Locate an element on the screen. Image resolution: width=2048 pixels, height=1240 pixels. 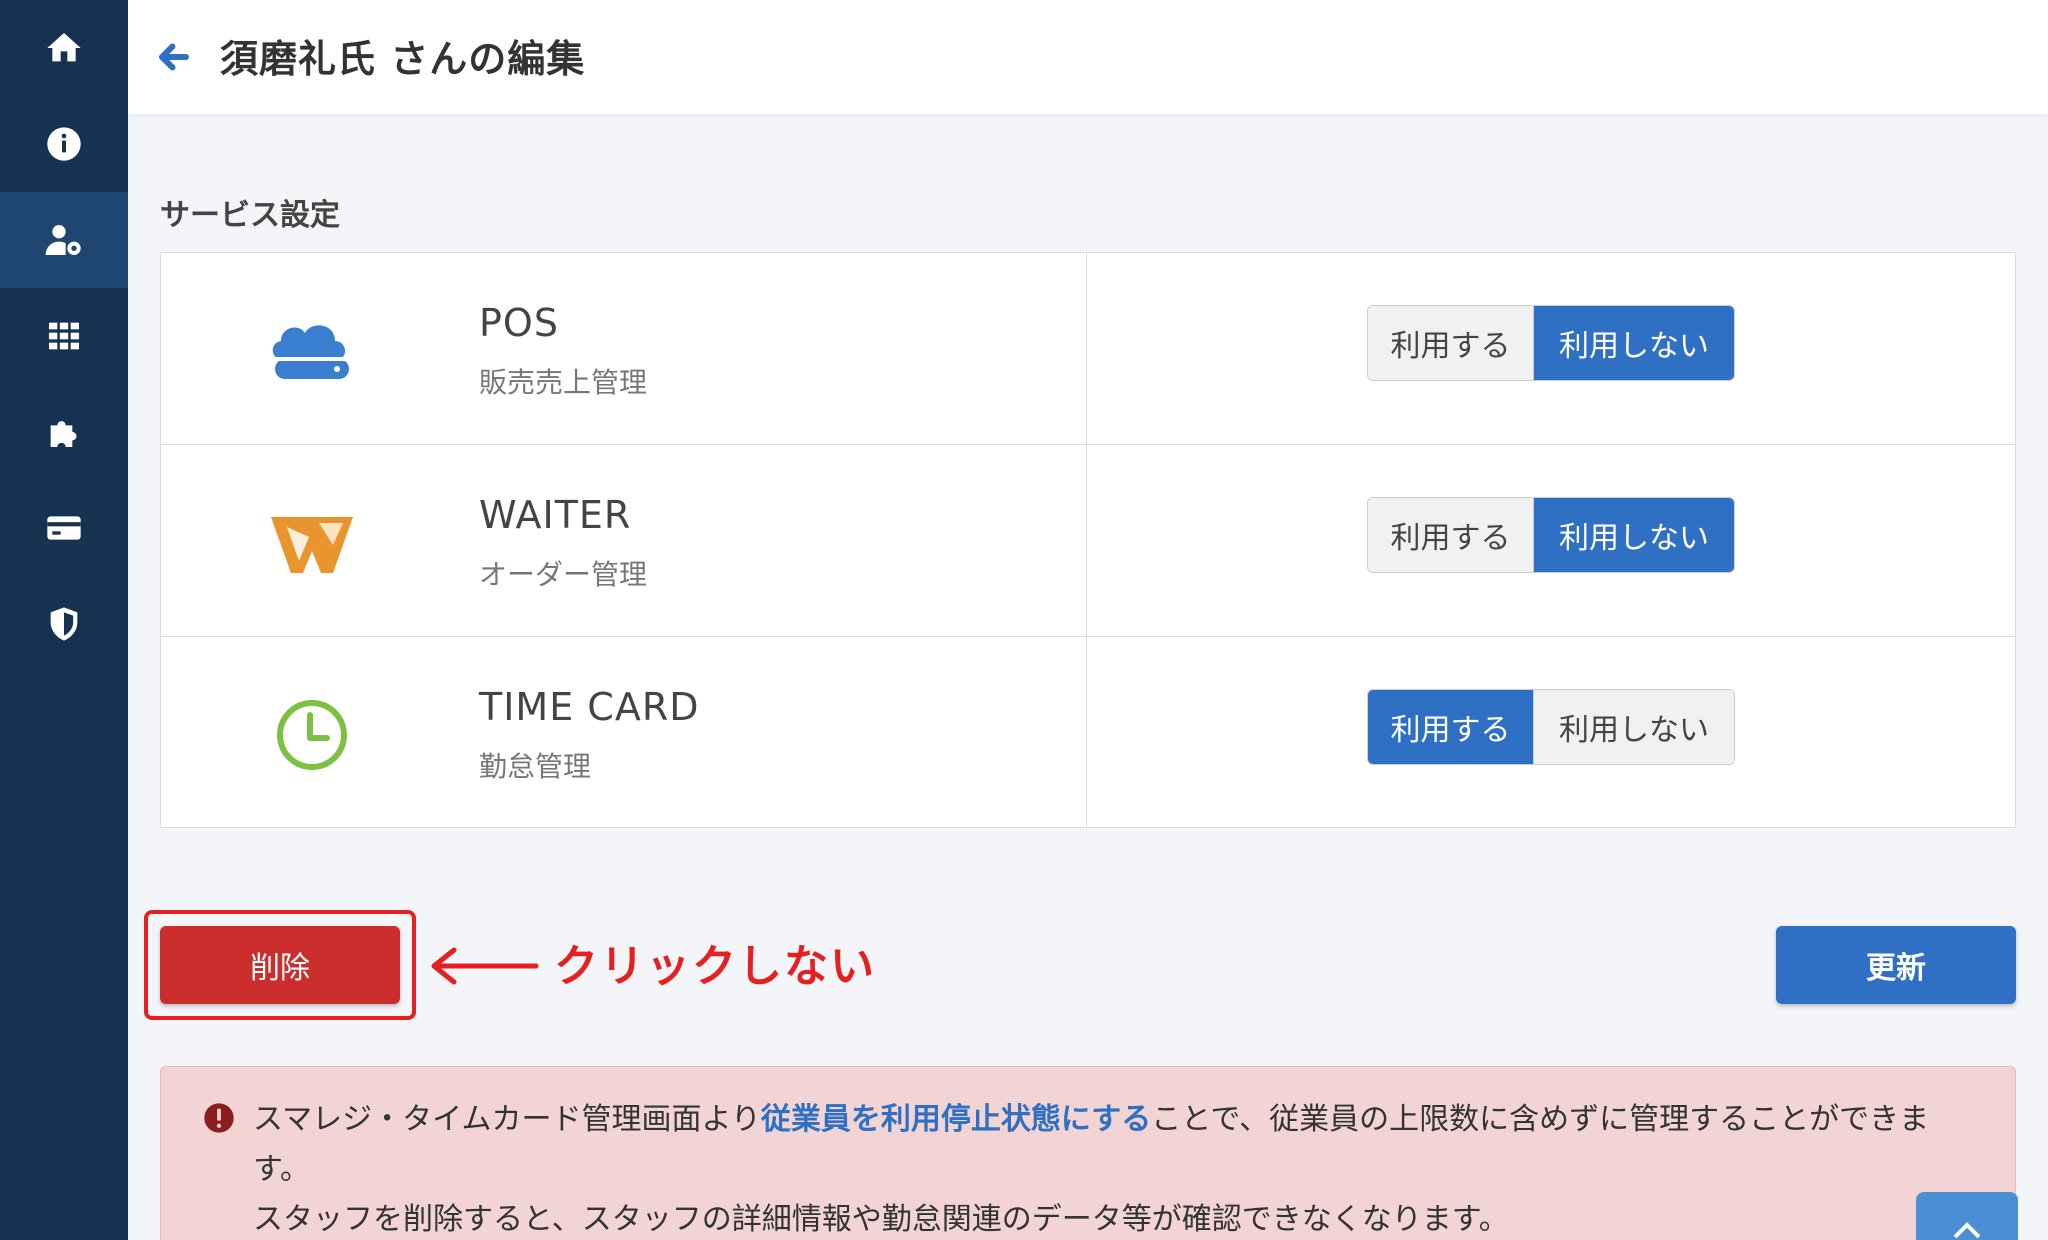
annotation-text: クリックしない is located at coordinates (715, 966).